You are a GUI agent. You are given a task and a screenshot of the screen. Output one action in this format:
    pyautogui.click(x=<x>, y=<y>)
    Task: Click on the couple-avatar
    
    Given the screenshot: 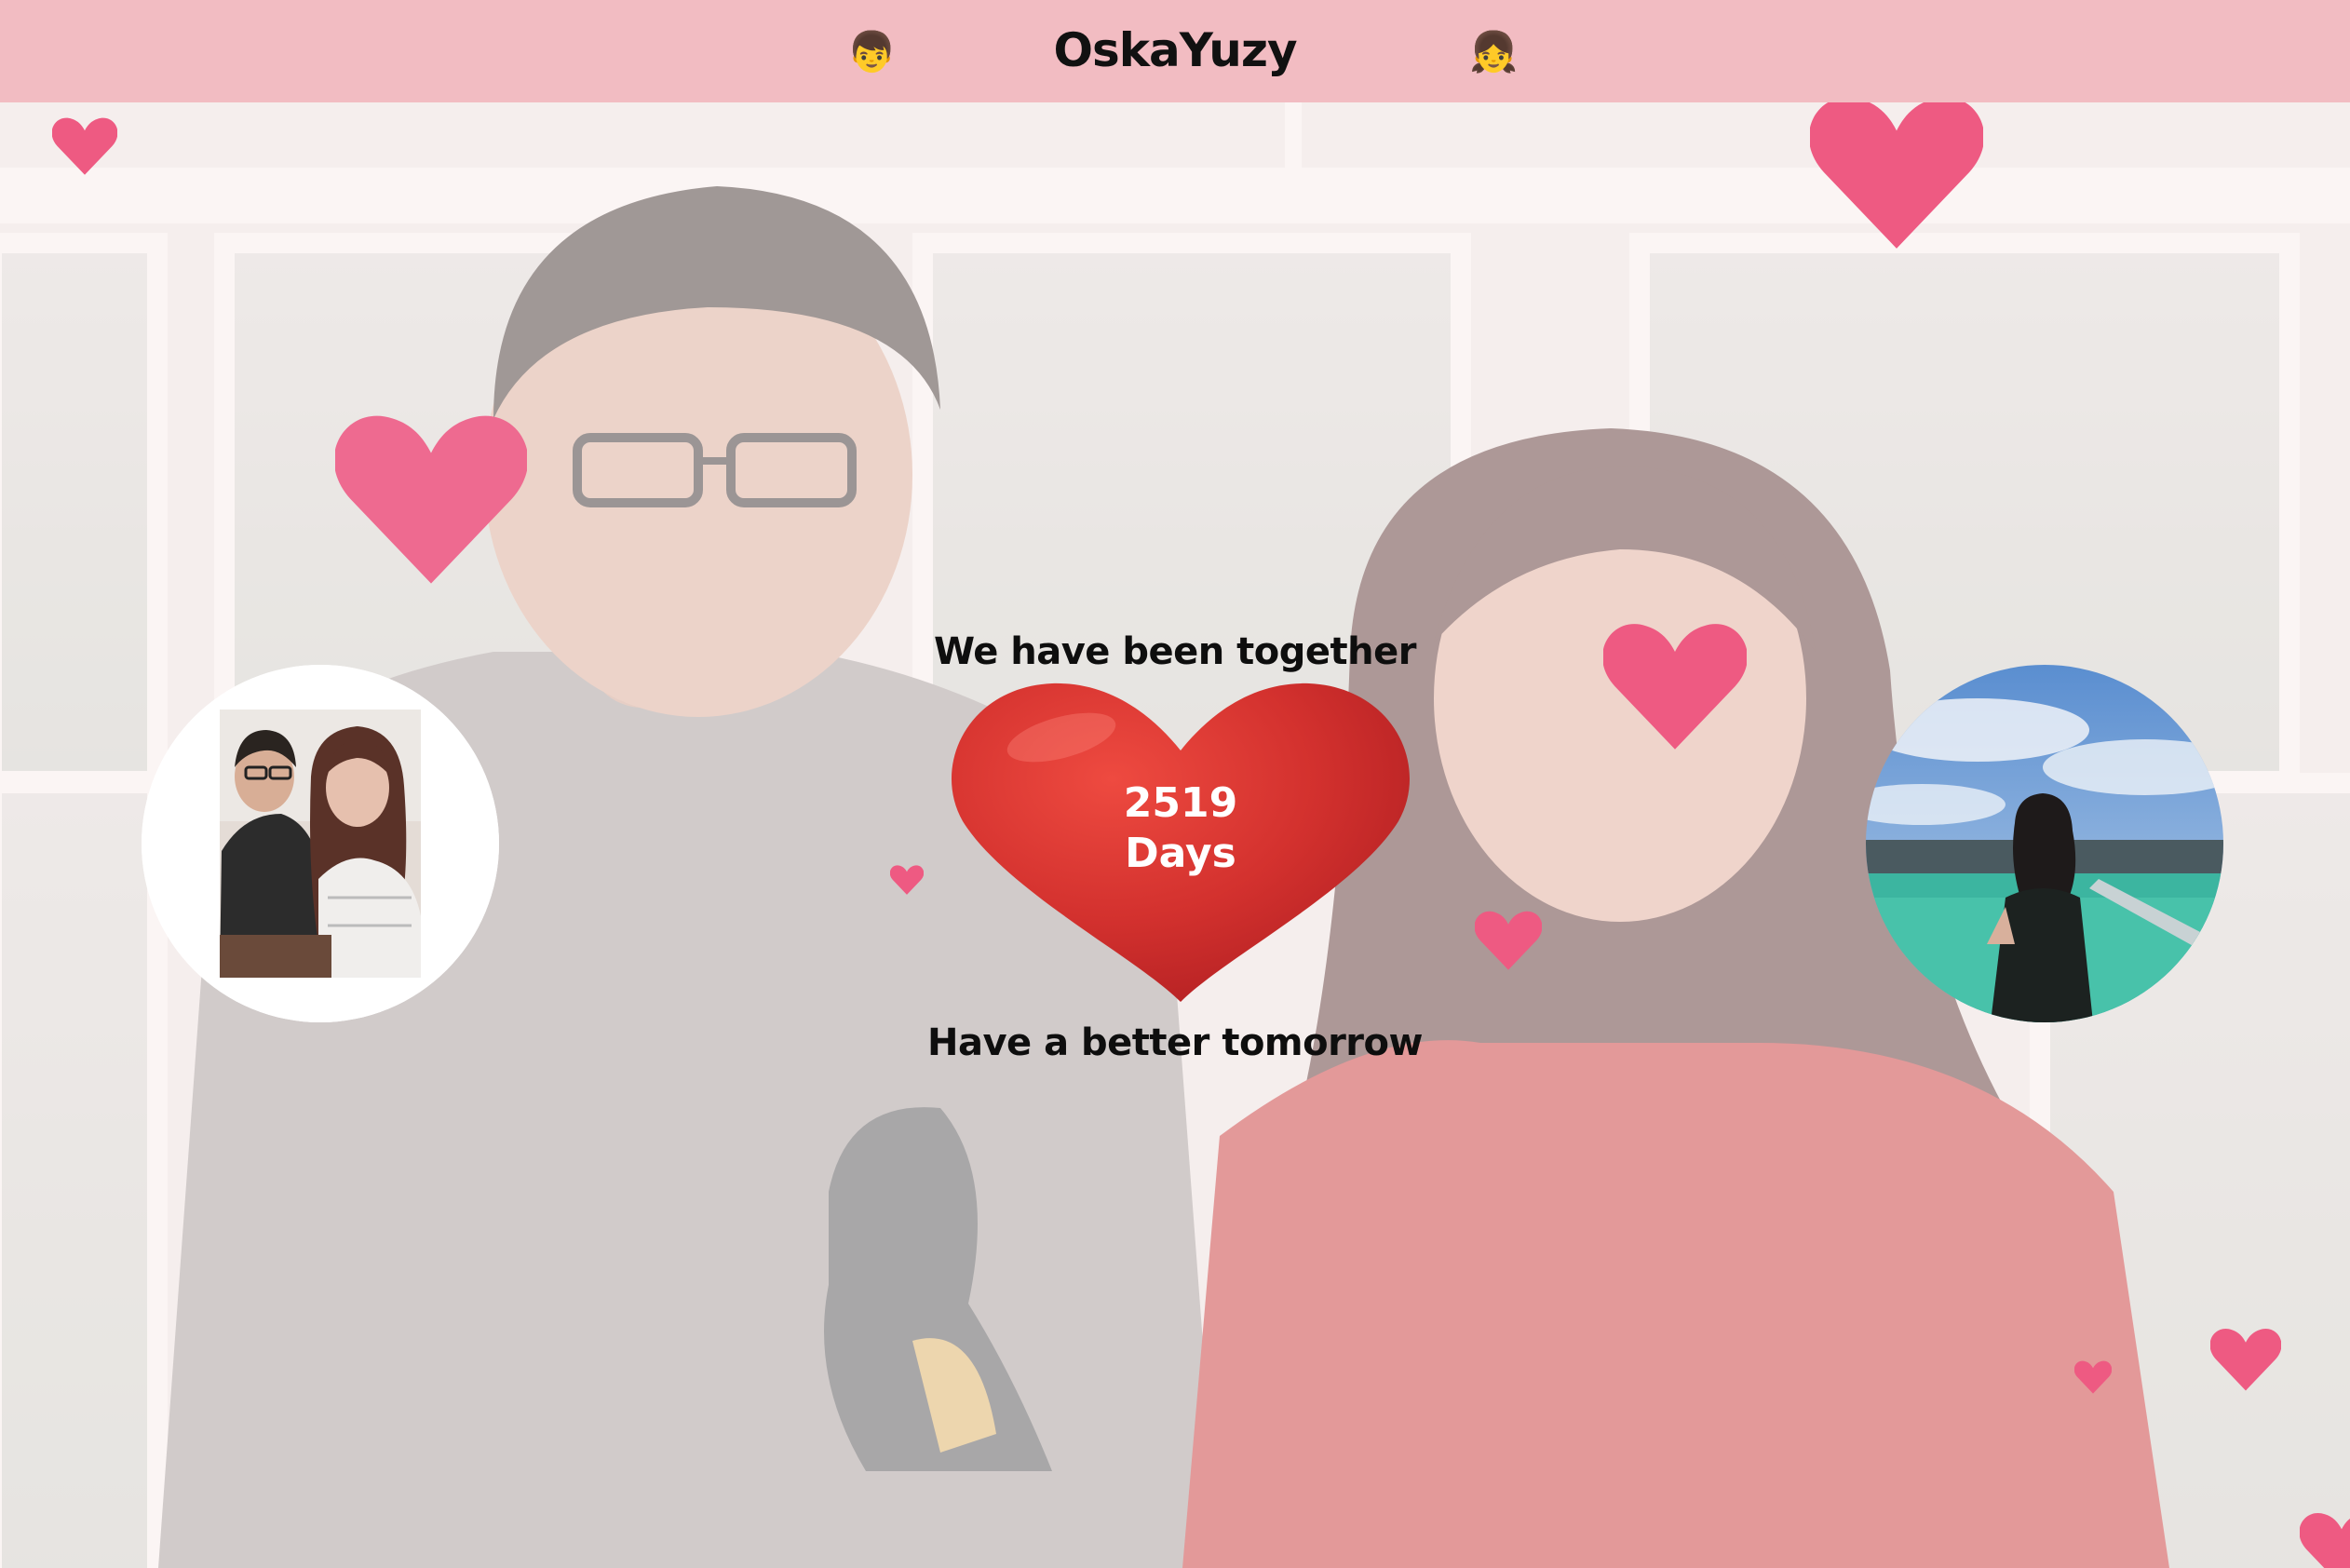 What is the action you would take?
    pyautogui.click(x=320, y=843)
    